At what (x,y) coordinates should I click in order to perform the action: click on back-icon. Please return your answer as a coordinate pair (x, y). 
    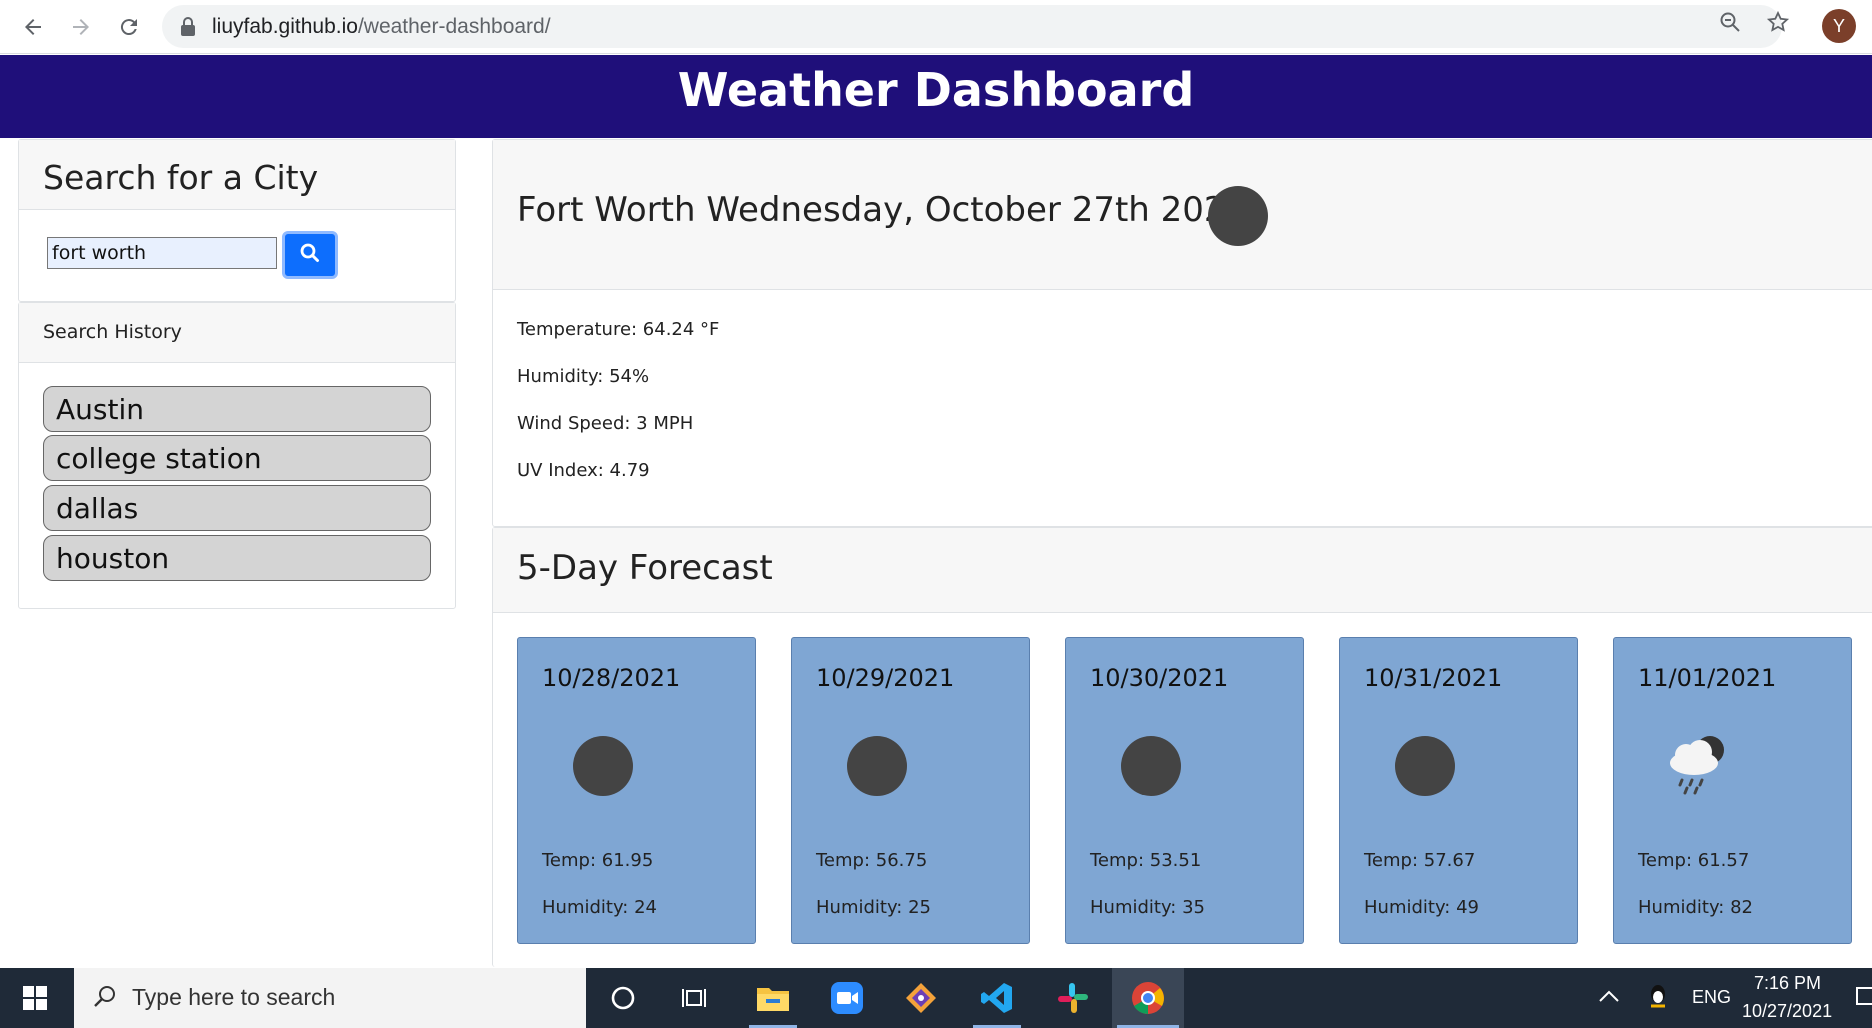
    Looking at the image, I should click on (33, 27).